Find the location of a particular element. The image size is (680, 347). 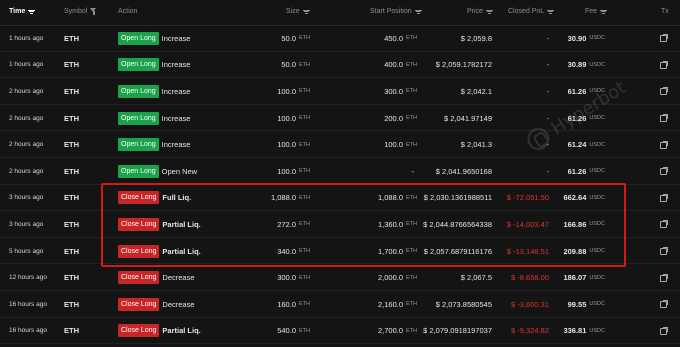

start-position-cell: 1,360.0 ETH is located at coordinates (397, 224).